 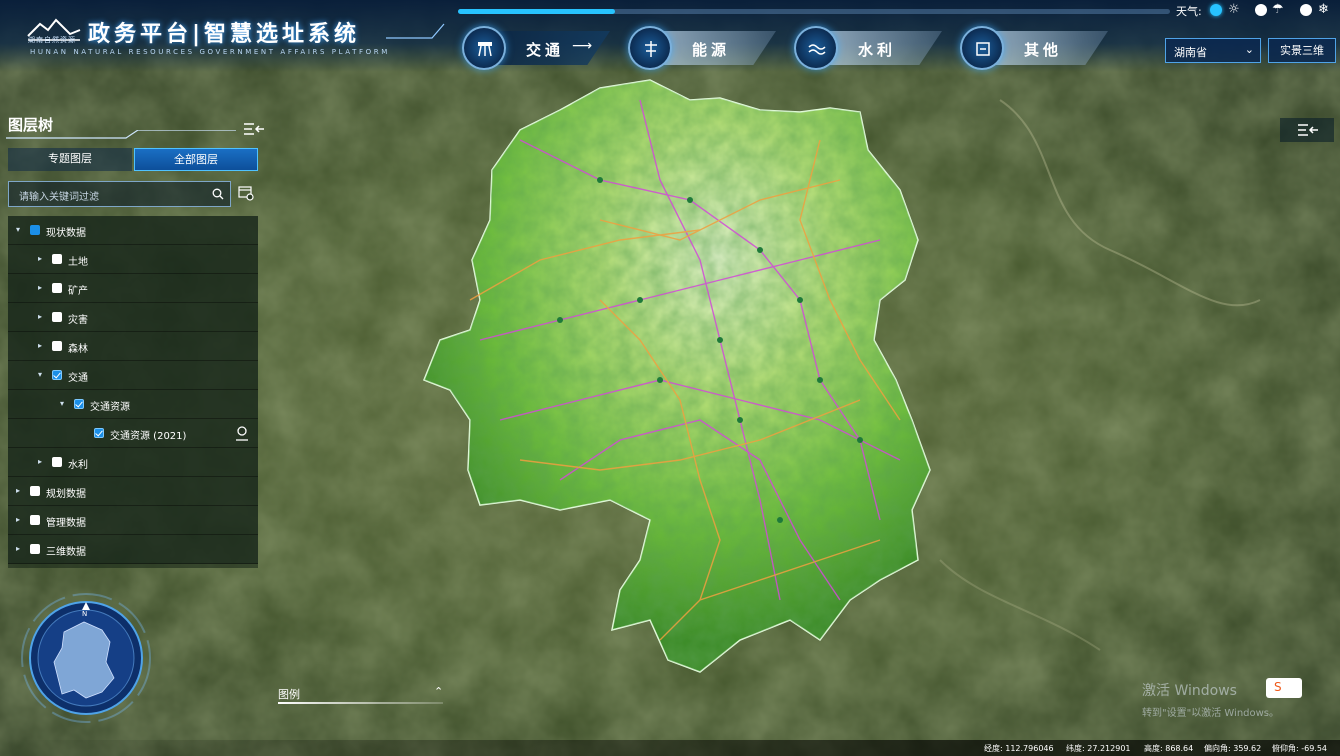 I want to click on layer-location-icon, so click(x=242, y=433).